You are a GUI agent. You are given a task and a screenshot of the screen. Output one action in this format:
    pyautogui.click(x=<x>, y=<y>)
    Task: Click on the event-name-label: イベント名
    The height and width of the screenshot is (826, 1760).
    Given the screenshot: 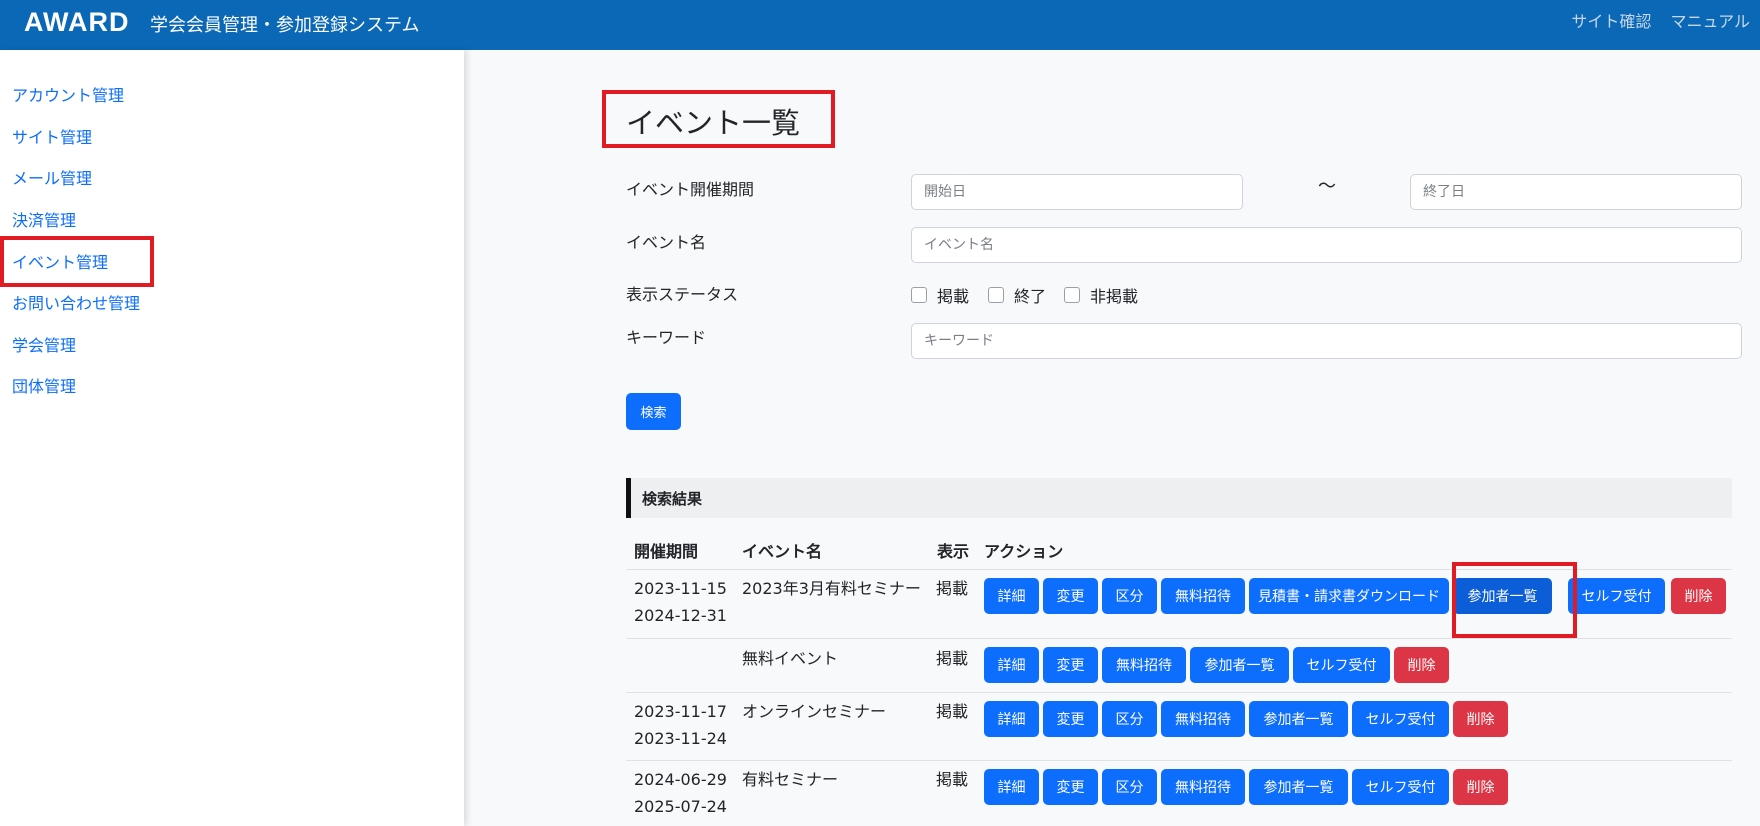 What is the action you would take?
    pyautogui.click(x=666, y=242)
    